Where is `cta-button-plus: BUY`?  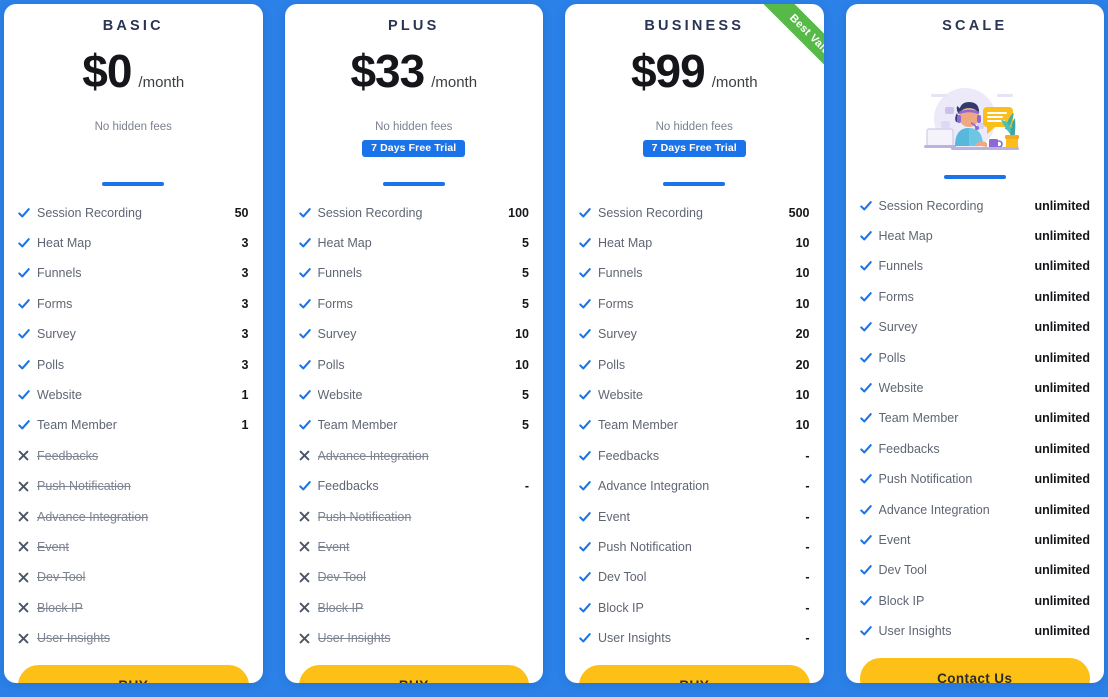
cta-button-plus: BUY is located at coordinates (413, 674).